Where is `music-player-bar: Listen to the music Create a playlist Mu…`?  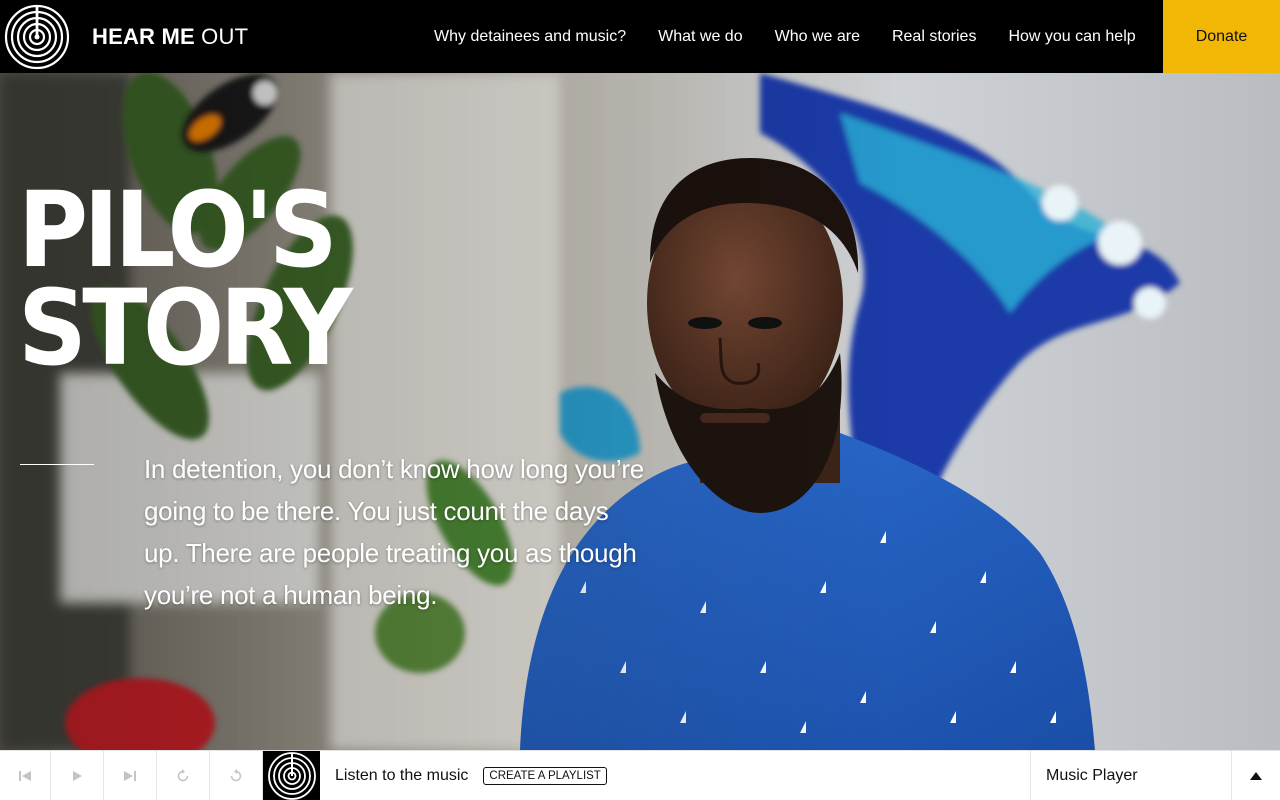
music-player-bar: Listen to the music Create a playlist Mu… is located at coordinates (640, 775).